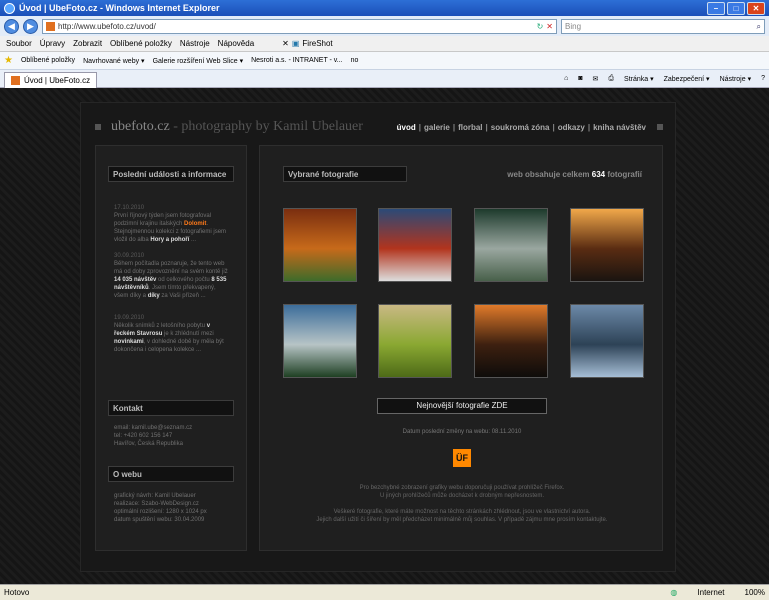 This screenshot has height=600, width=769. Describe the element at coordinates (415, 245) in the screenshot. I see `red-forest-sheep-photo` at that location.